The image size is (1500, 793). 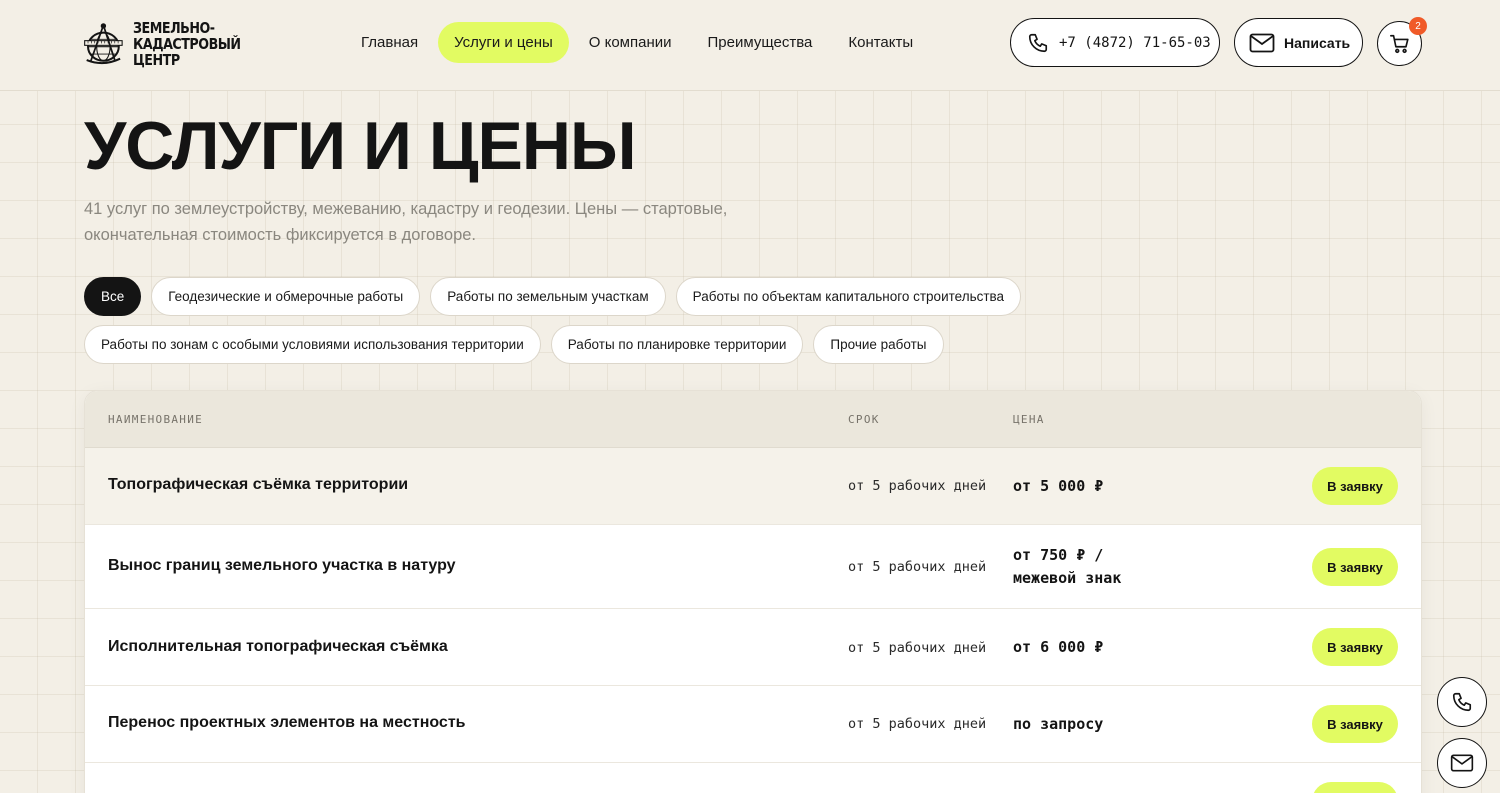 I want to click on add-to-order-button, so click(x=1355, y=787).